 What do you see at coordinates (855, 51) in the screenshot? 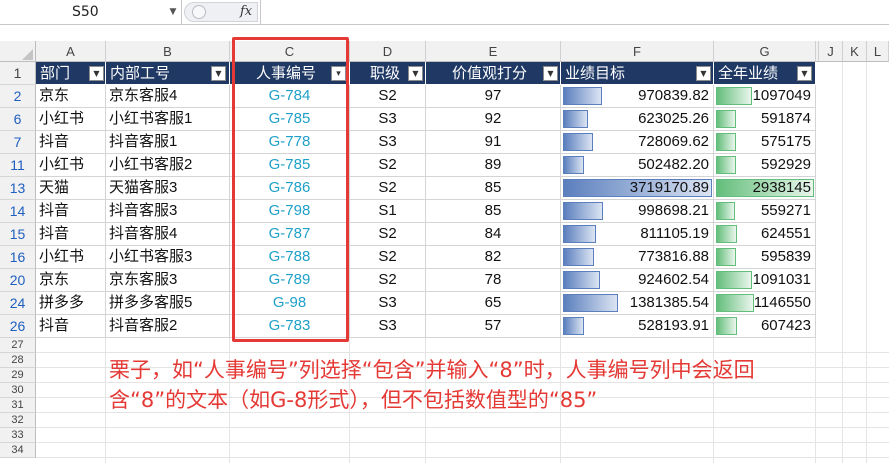
I see `column-header-k: K` at bounding box center [855, 51].